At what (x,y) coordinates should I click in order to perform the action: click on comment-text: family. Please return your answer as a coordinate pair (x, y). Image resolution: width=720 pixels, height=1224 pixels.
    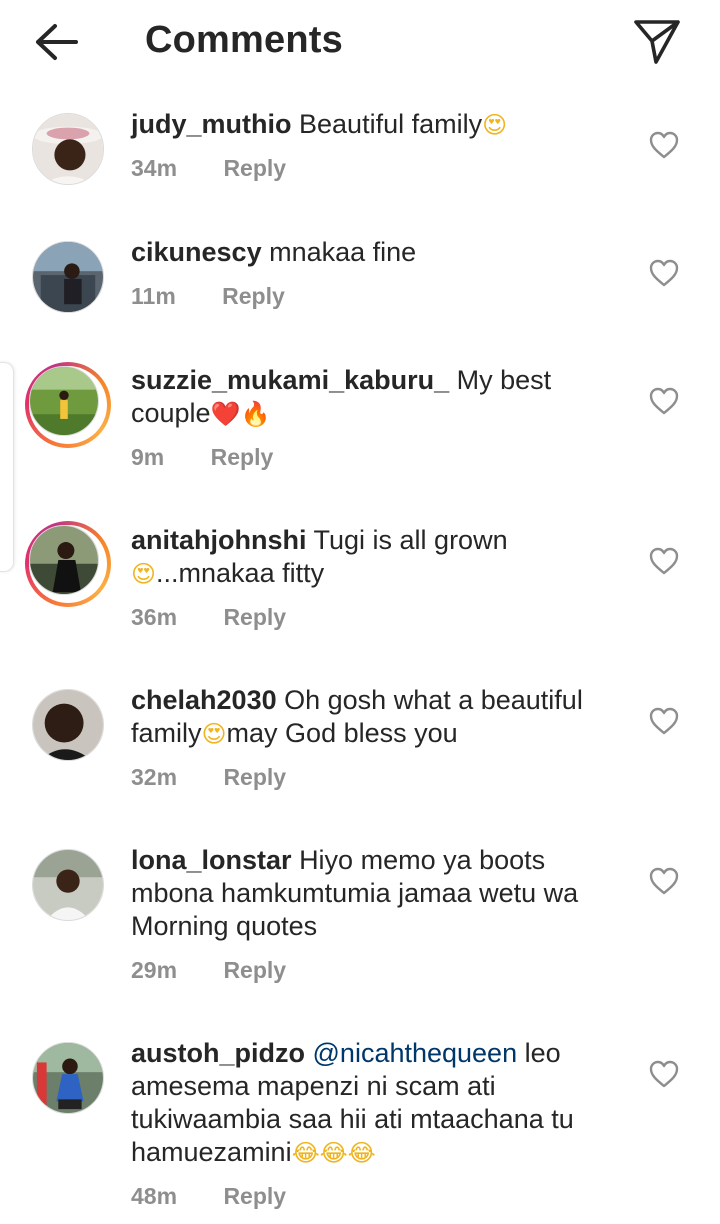
    Looking at the image, I should click on (166, 733).